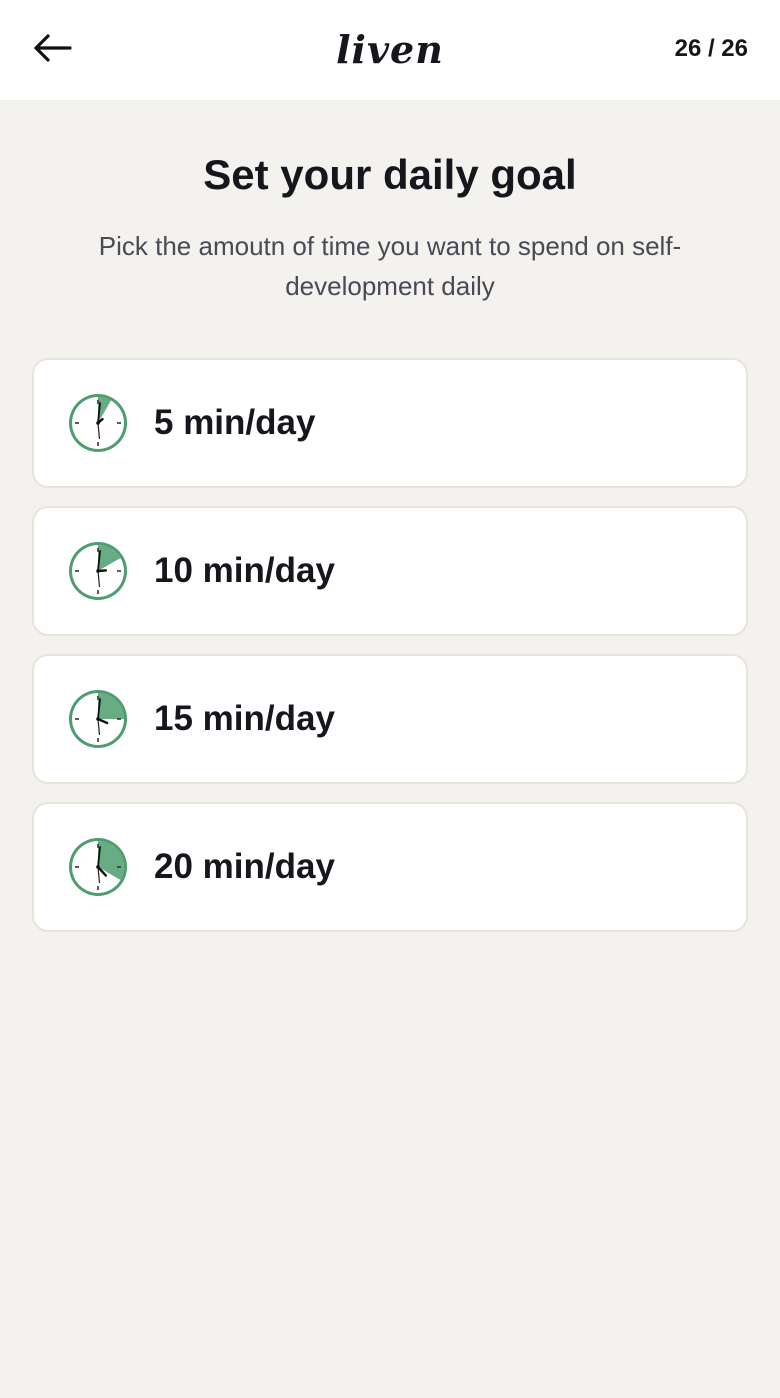 This screenshot has height=1398, width=780. What do you see at coordinates (244, 570) in the screenshot?
I see `goal-option-label: 10 min/day` at bounding box center [244, 570].